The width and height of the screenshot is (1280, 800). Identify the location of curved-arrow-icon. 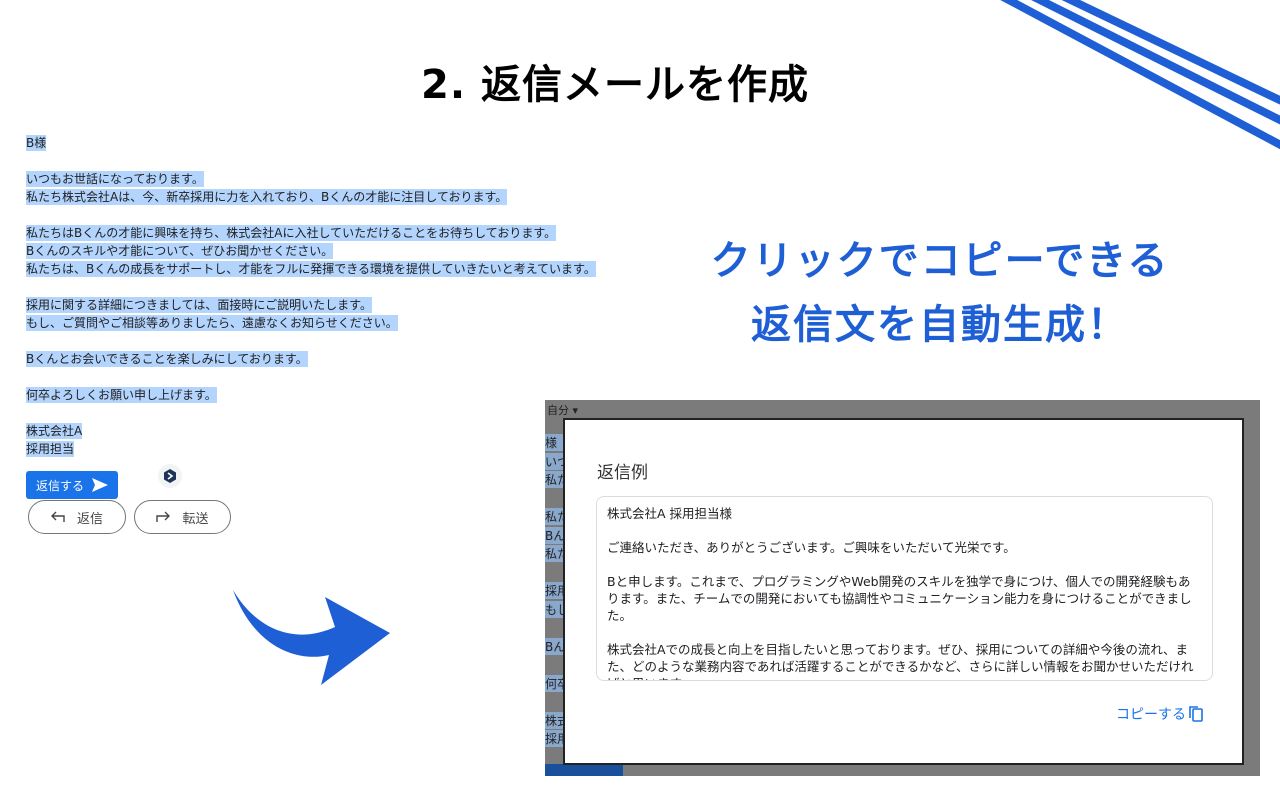
(311, 637).